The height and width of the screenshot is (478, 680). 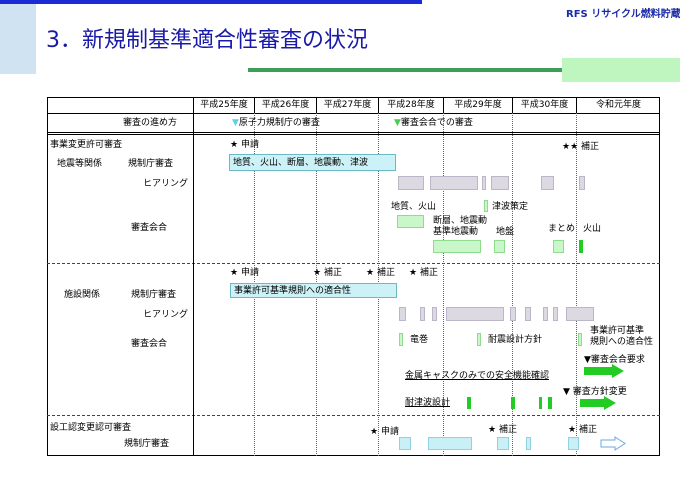 I want to click on row-label: ヒアリング, so click(x=166, y=315).